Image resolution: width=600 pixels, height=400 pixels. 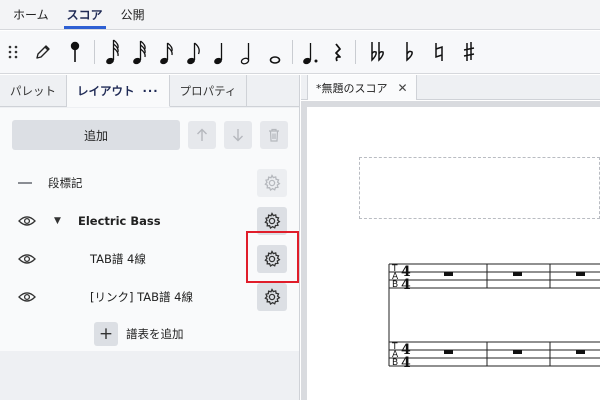 I want to click on tab-layout: レイアウト ···, so click(x=118, y=91).